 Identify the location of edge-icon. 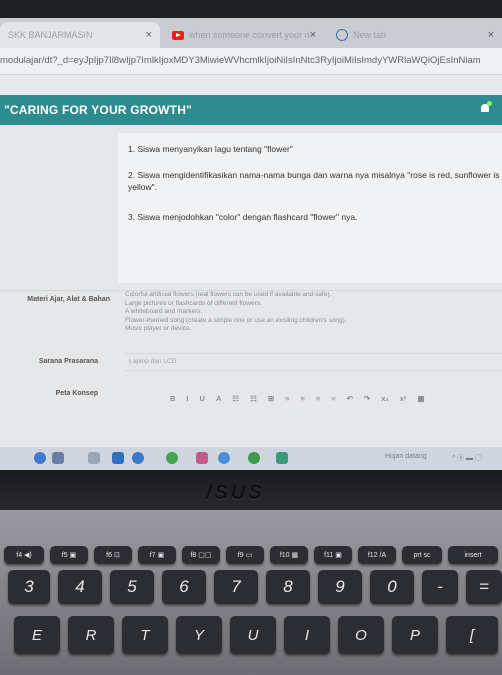
(138, 458).